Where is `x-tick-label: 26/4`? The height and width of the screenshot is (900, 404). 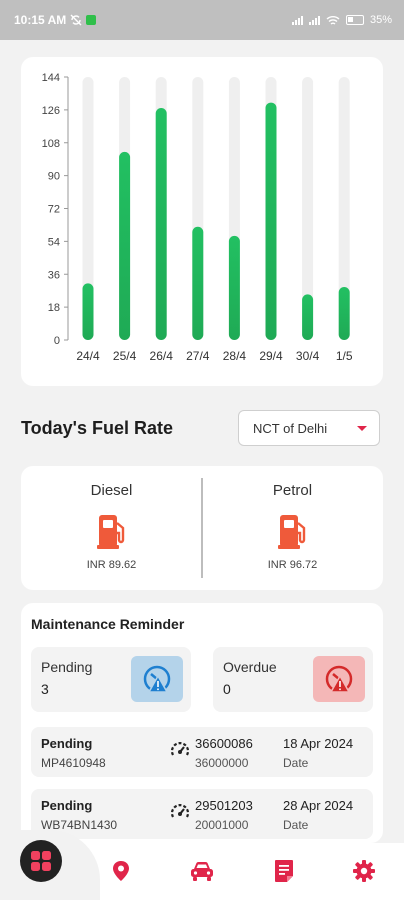
x-tick-label: 26/4 is located at coordinates (162, 356).